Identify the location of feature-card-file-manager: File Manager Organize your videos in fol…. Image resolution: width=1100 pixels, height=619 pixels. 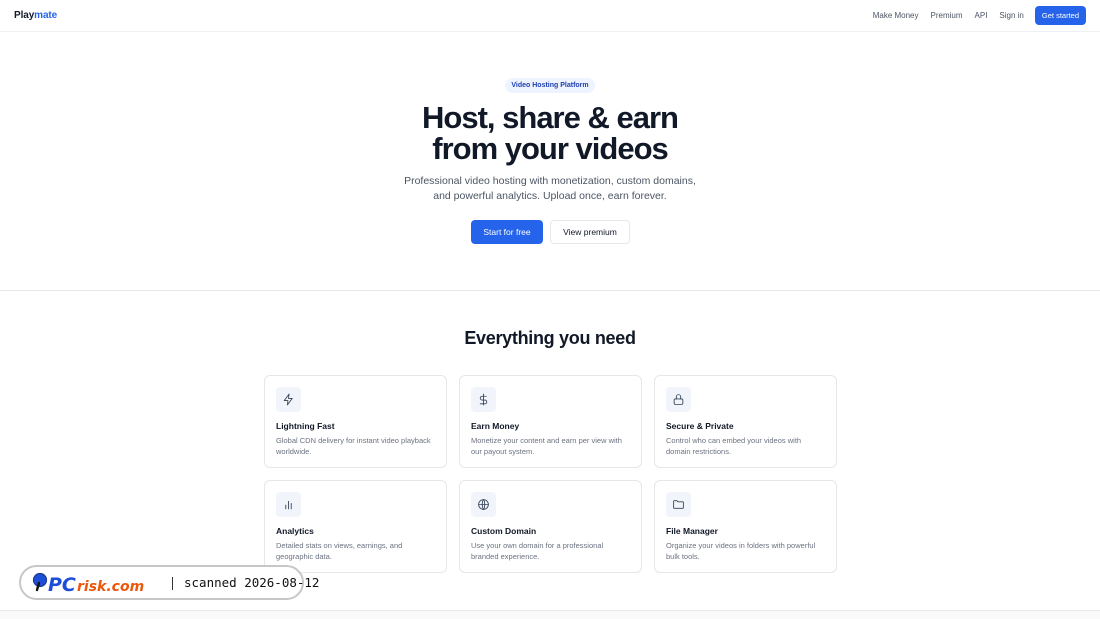
(745, 526).